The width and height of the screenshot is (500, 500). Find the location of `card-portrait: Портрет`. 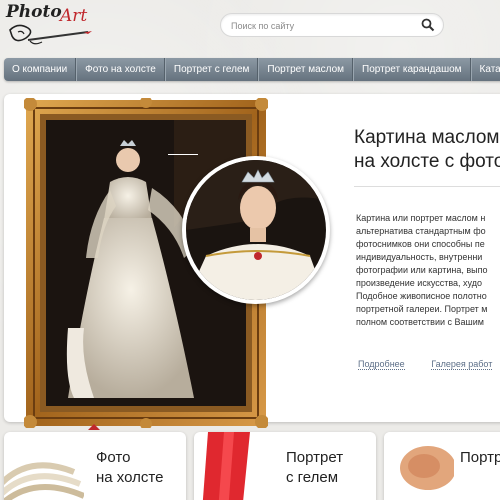

card-portrait: Портрет is located at coordinates (442, 466).